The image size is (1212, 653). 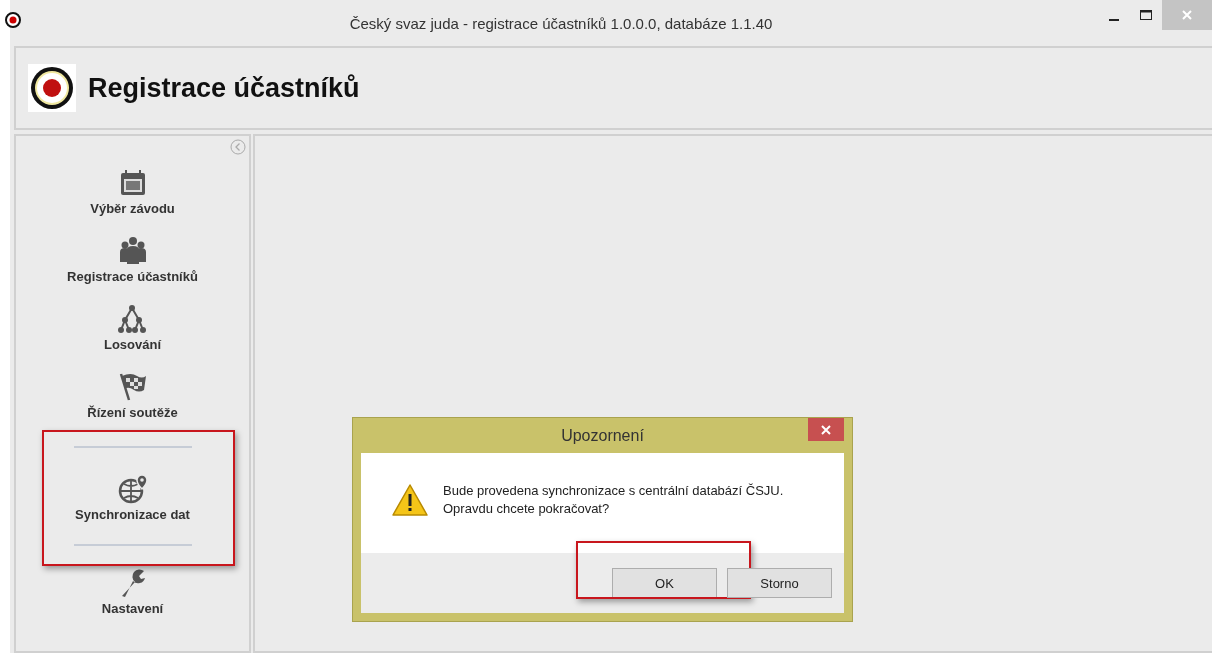 What do you see at coordinates (613, 500) in the screenshot?
I see `dialog-message: Bude provedena synchronizace s centrální databází ČSJU. Opravdu chcete pokračovat?` at bounding box center [613, 500].